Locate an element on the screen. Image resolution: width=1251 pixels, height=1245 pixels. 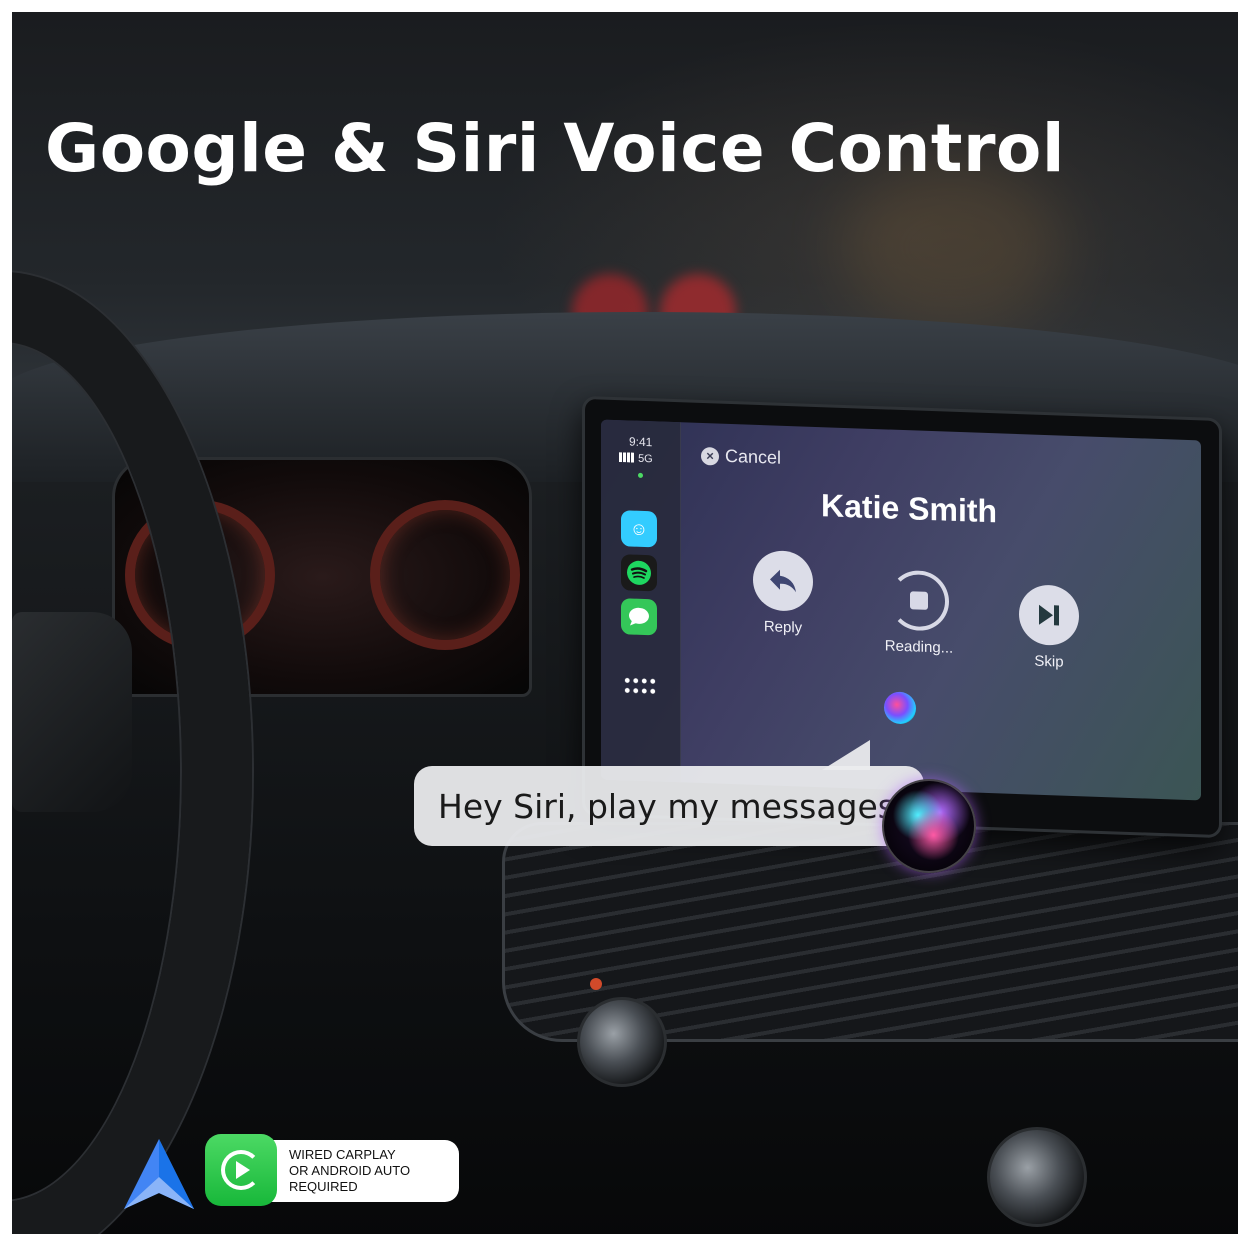
carplay-dock: 9:41 5G ☺ is located at coordinates (641, 601).